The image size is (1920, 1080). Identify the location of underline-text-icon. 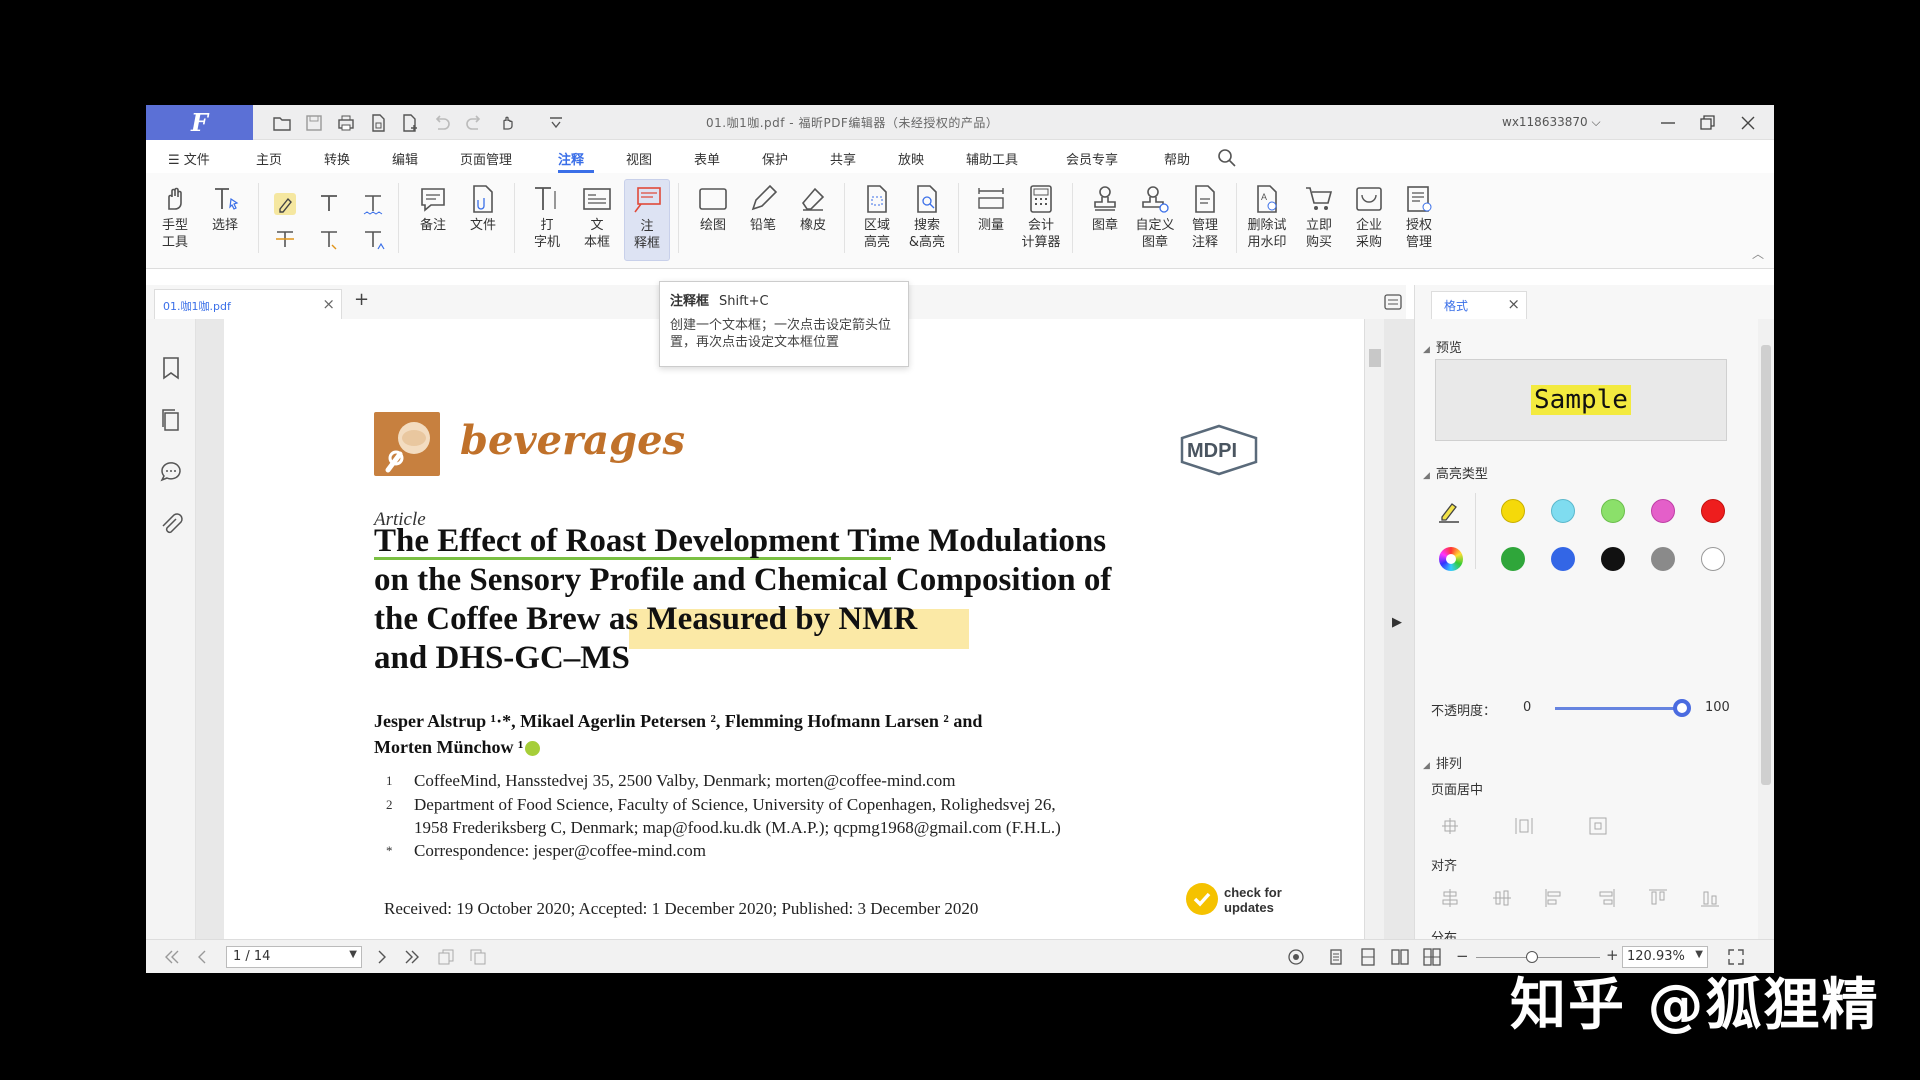
(329, 204).